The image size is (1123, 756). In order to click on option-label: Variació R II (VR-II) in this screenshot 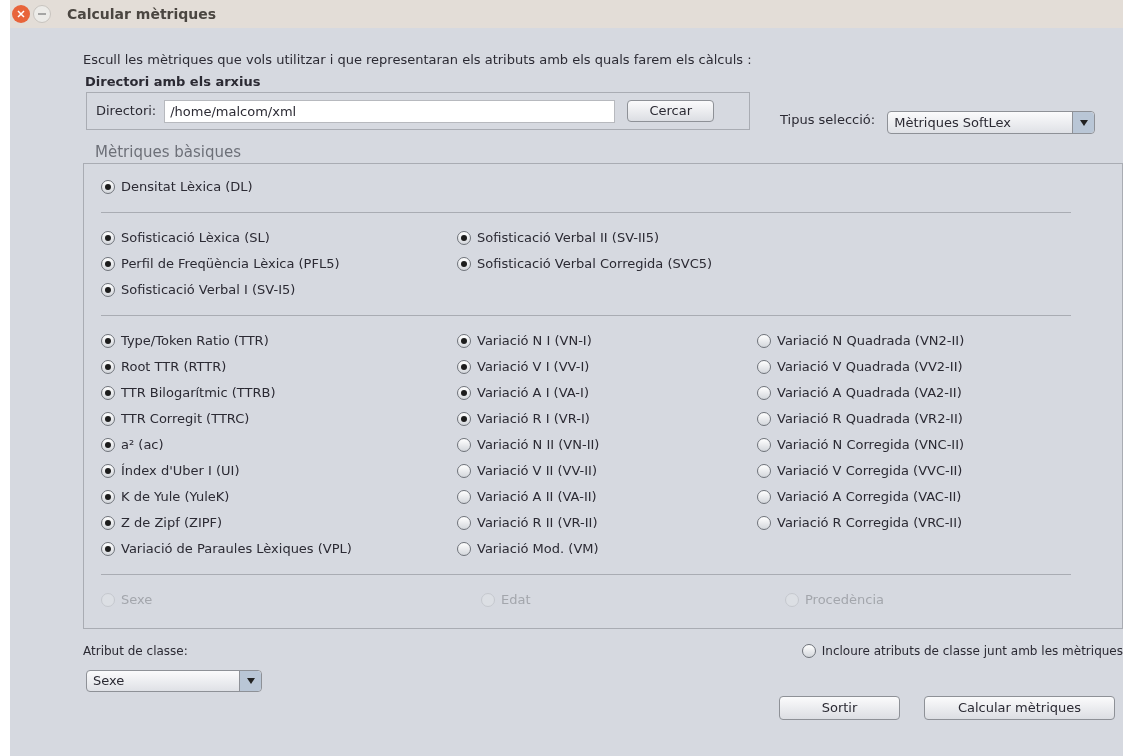, I will do `click(537, 523)`.